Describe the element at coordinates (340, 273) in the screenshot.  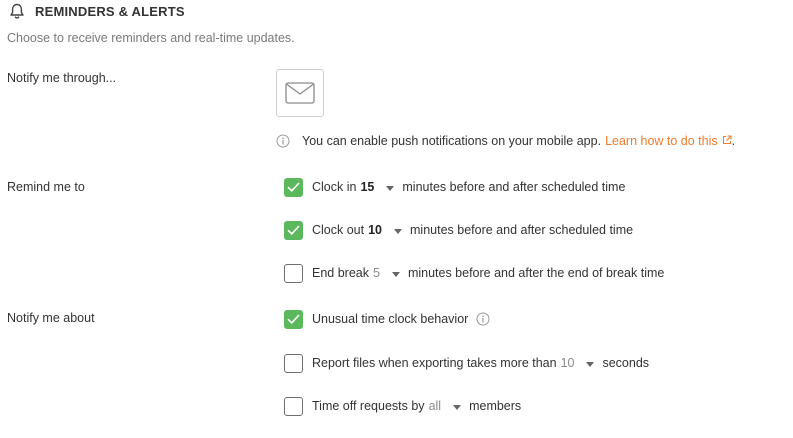
I see `end-break-label: End break` at that location.